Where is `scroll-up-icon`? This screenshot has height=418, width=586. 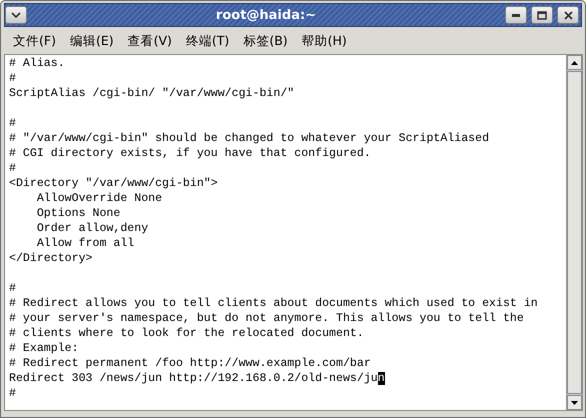 scroll-up-icon is located at coordinates (574, 62).